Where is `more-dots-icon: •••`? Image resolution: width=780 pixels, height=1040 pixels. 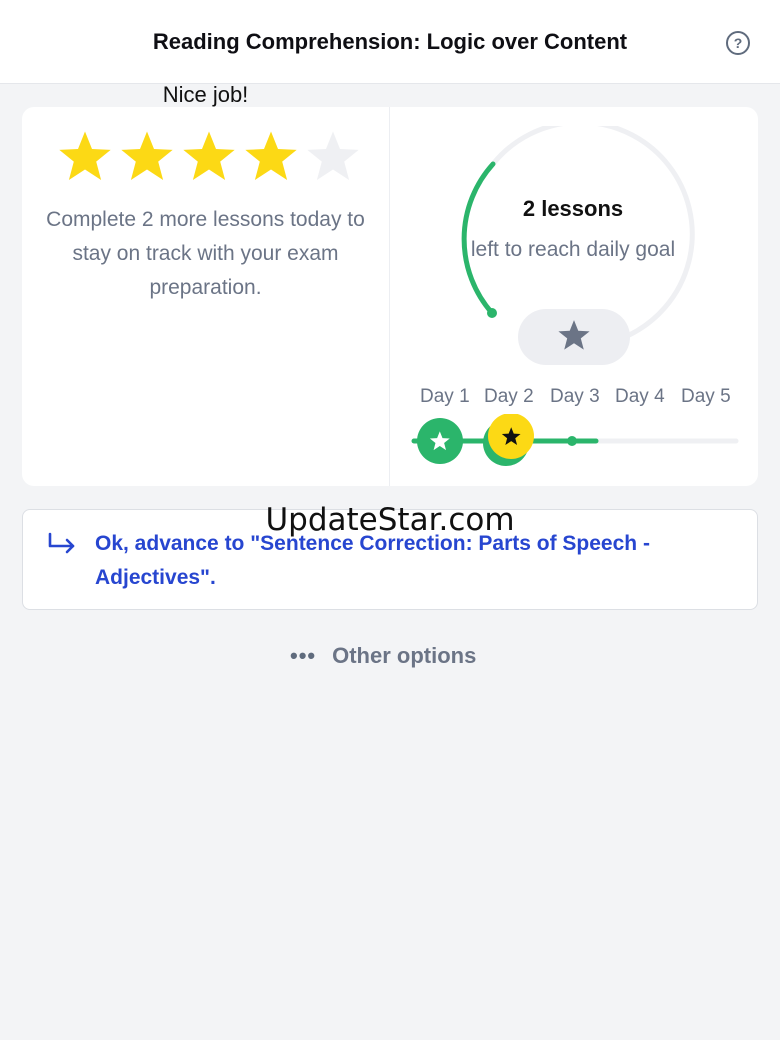 more-dots-icon: ••• is located at coordinates (303, 655).